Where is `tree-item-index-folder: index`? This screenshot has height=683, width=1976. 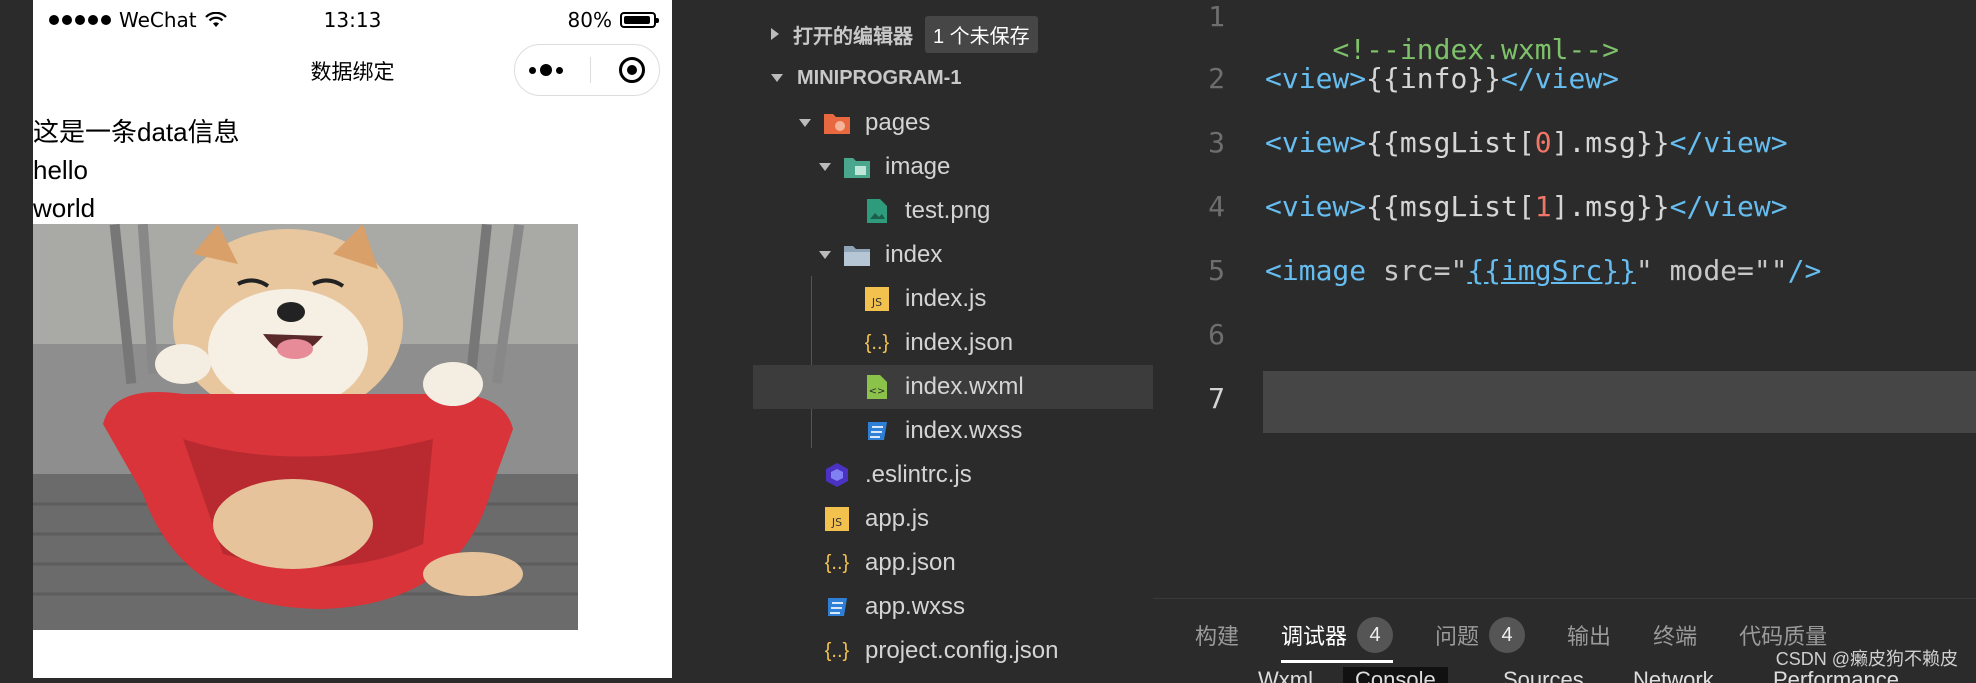
tree-item-index-folder: index is located at coordinates (953, 255).